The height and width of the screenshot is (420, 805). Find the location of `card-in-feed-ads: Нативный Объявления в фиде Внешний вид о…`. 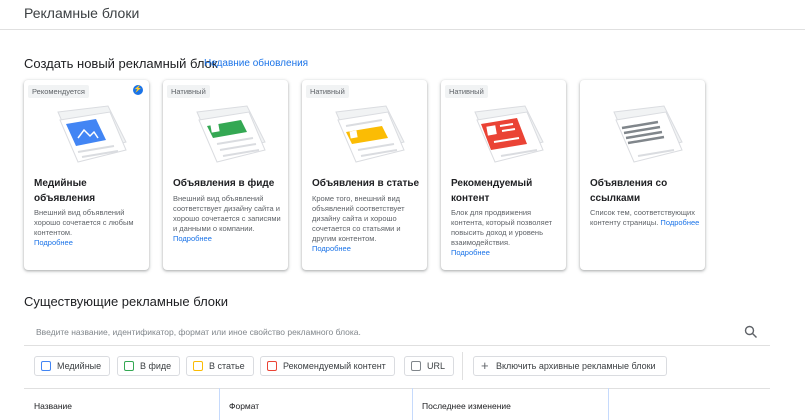

card-in-feed-ads: Нативный Объявления в фиде Внешний вид о… is located at coordinates (225, 175).